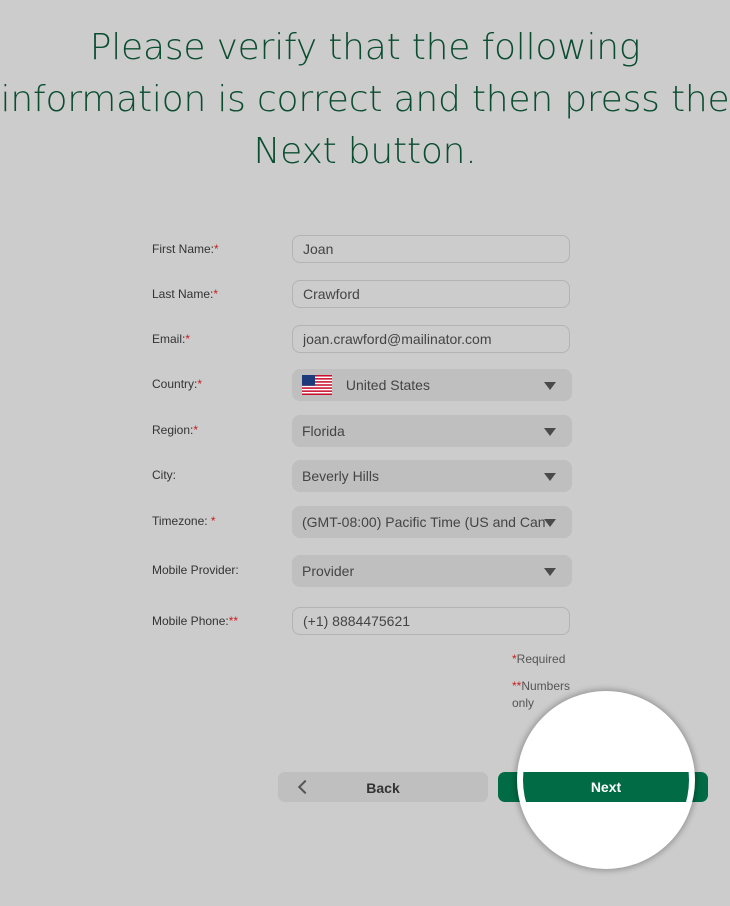 The height and width of the screenshot is (906, 730). I want to click on country-row: Country:* United States, so click(362, 385).